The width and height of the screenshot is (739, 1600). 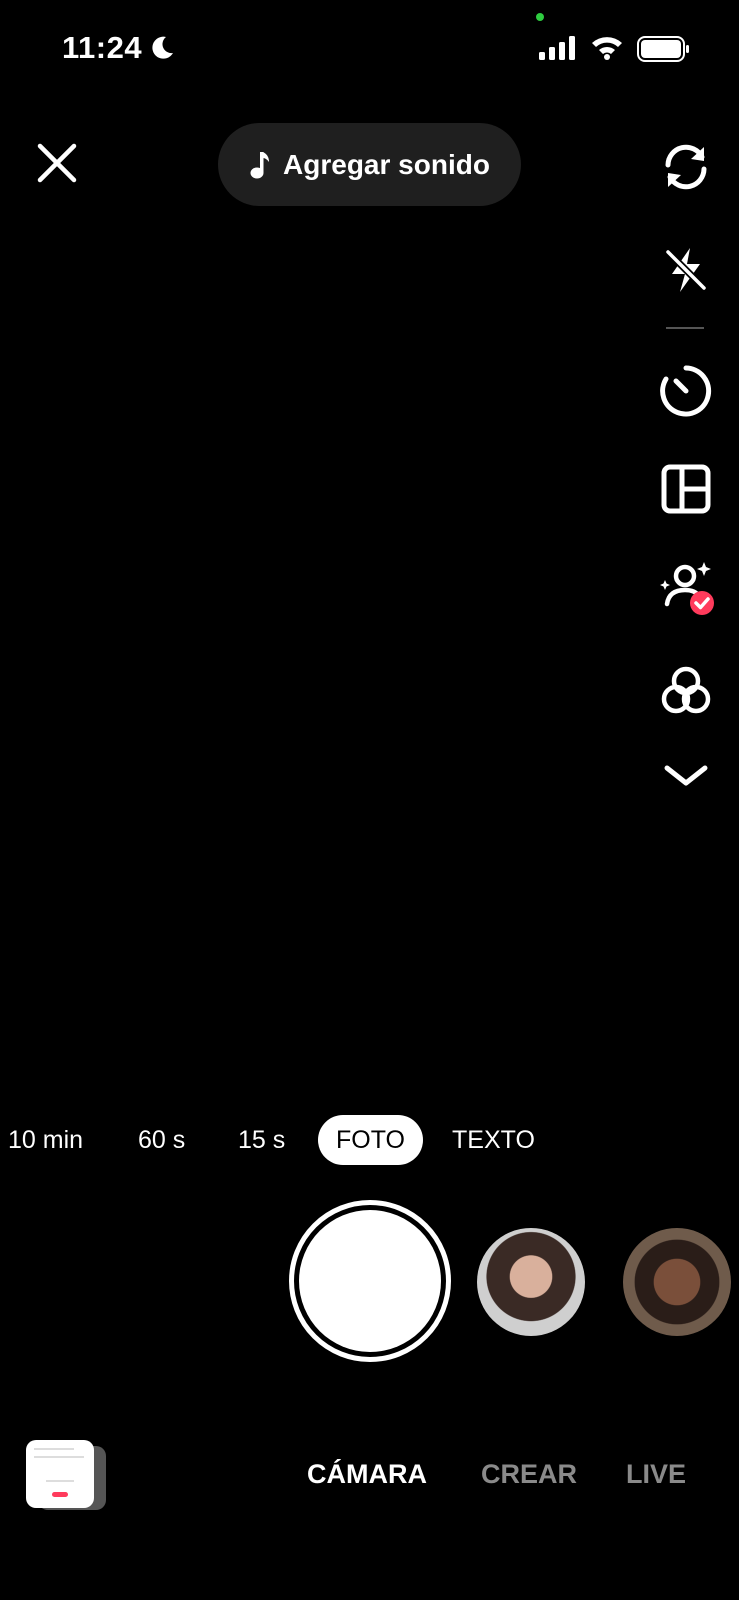 I want to click on moon-icon, so click(x=162, y=50).